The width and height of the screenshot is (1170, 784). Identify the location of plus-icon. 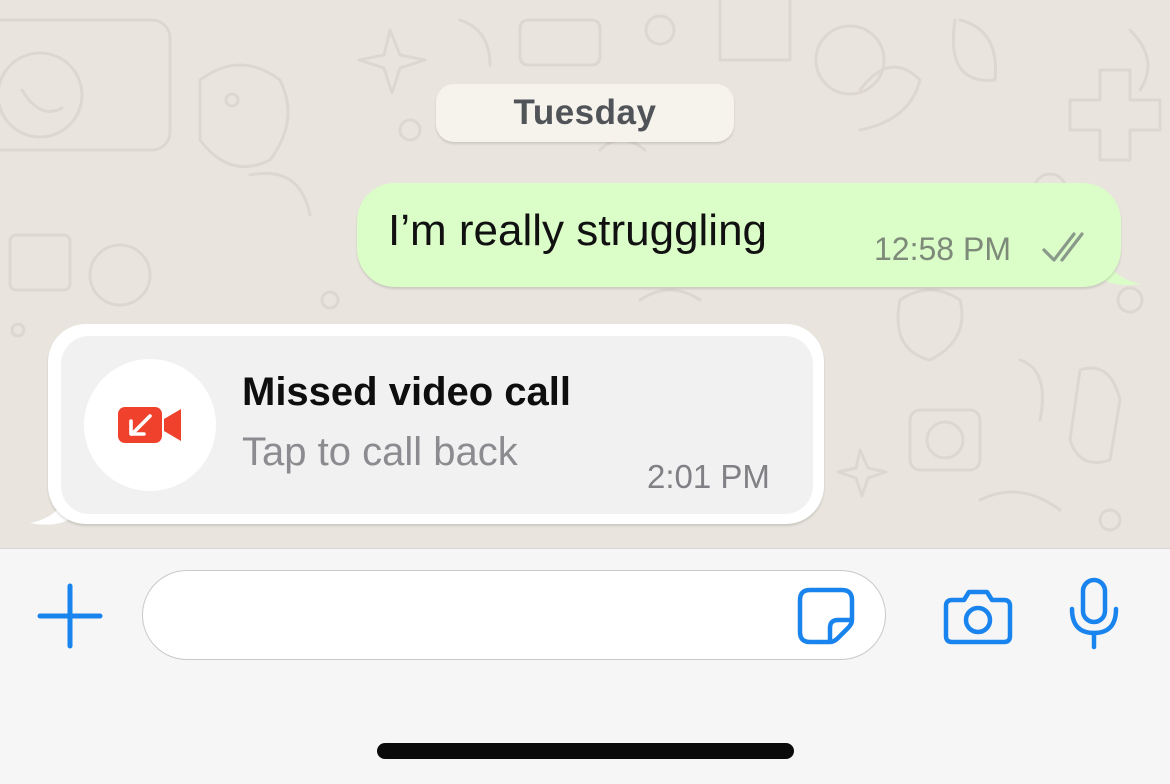
(70, 616).